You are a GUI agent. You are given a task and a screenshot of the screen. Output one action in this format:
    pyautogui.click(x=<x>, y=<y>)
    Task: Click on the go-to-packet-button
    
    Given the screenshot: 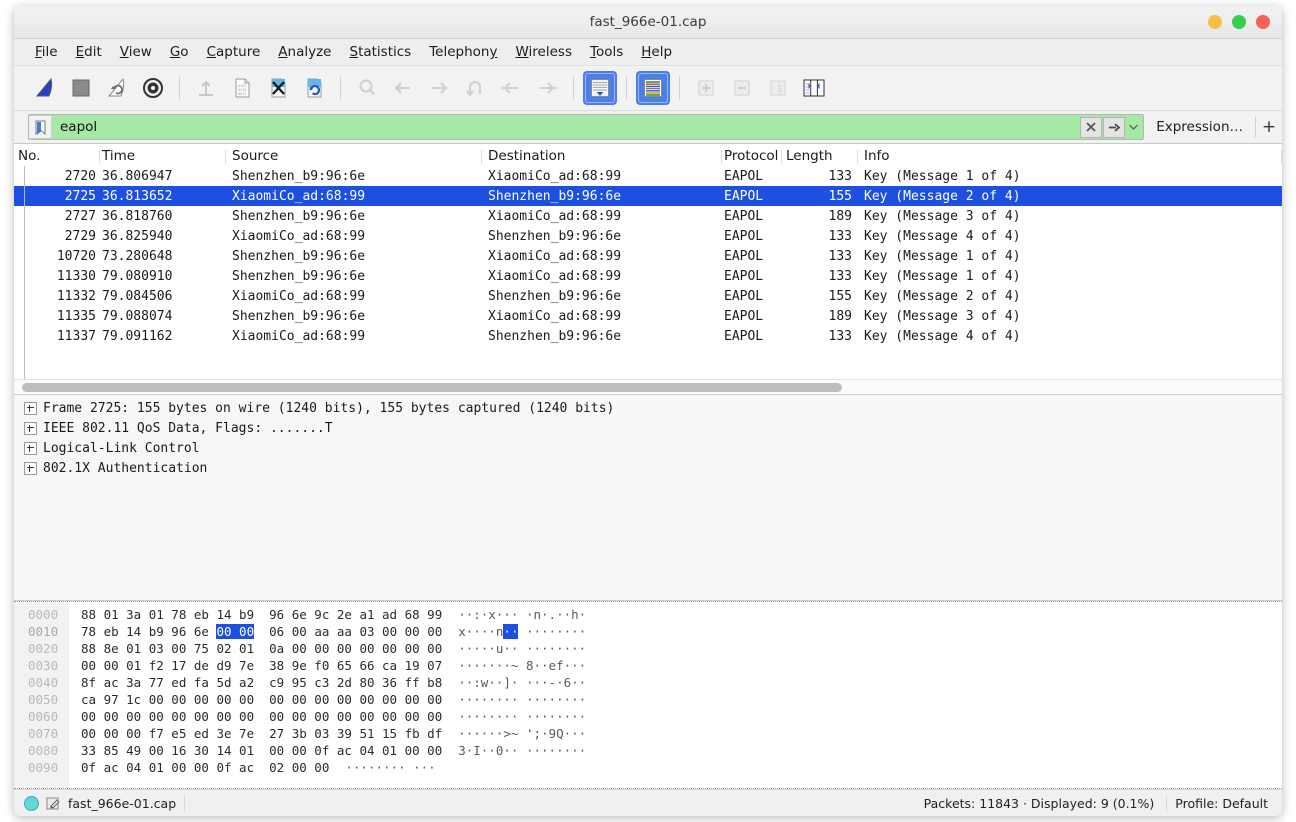 What is the action you would take?
    pyautogui.click(x=475, y=88)
    